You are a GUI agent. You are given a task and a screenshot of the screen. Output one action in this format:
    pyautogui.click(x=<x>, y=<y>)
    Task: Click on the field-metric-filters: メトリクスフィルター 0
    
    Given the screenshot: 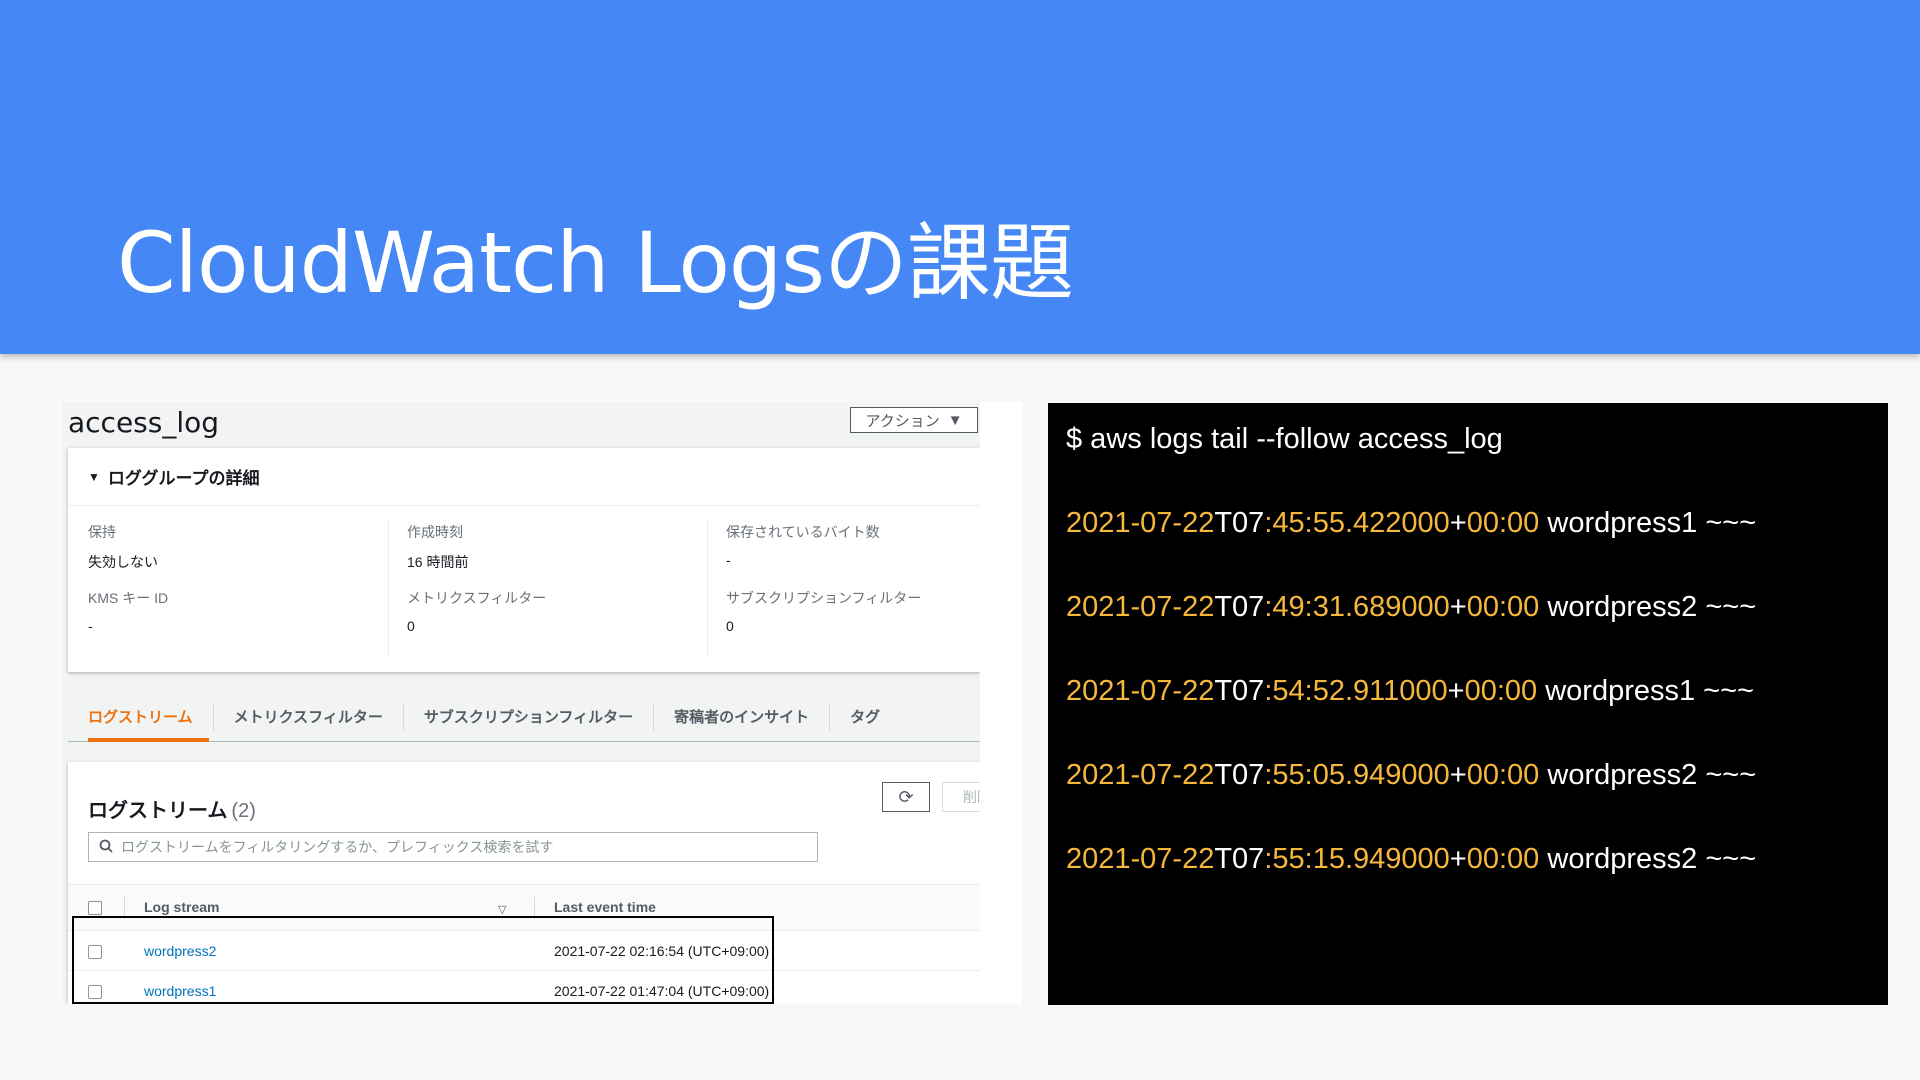 What is the action you would take?
    pyautogui.click(x=476, y=611)
    